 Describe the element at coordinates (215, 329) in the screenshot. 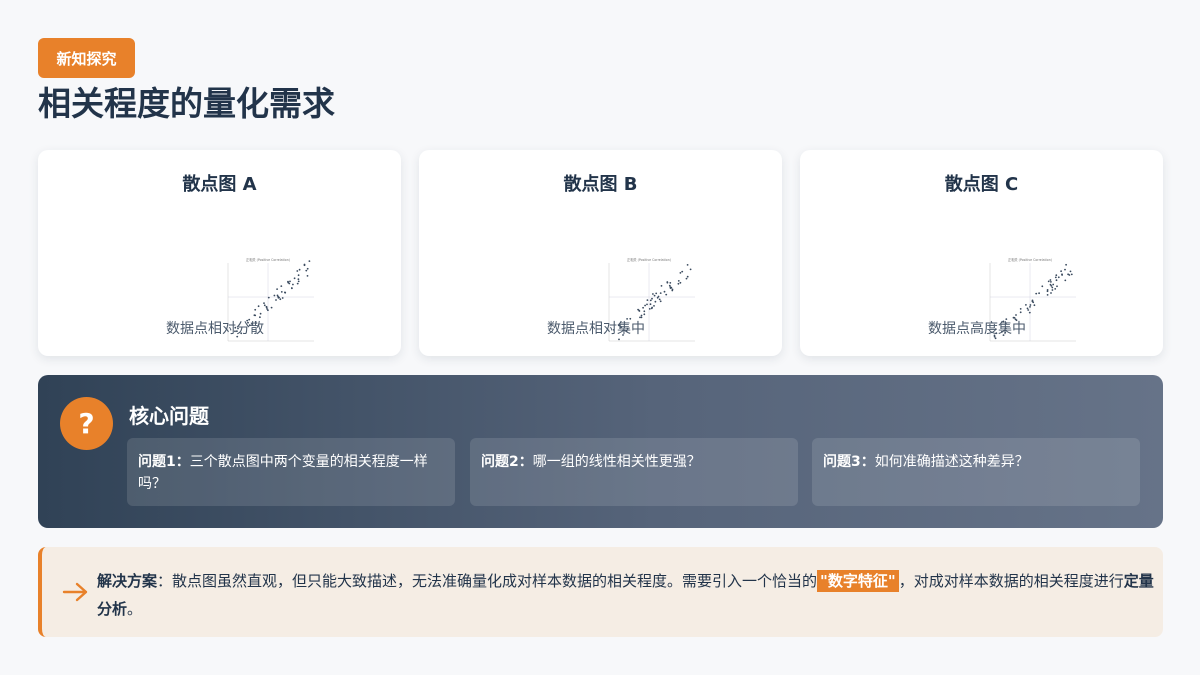

I see `card-caption: 数据点相对分散` at that location.